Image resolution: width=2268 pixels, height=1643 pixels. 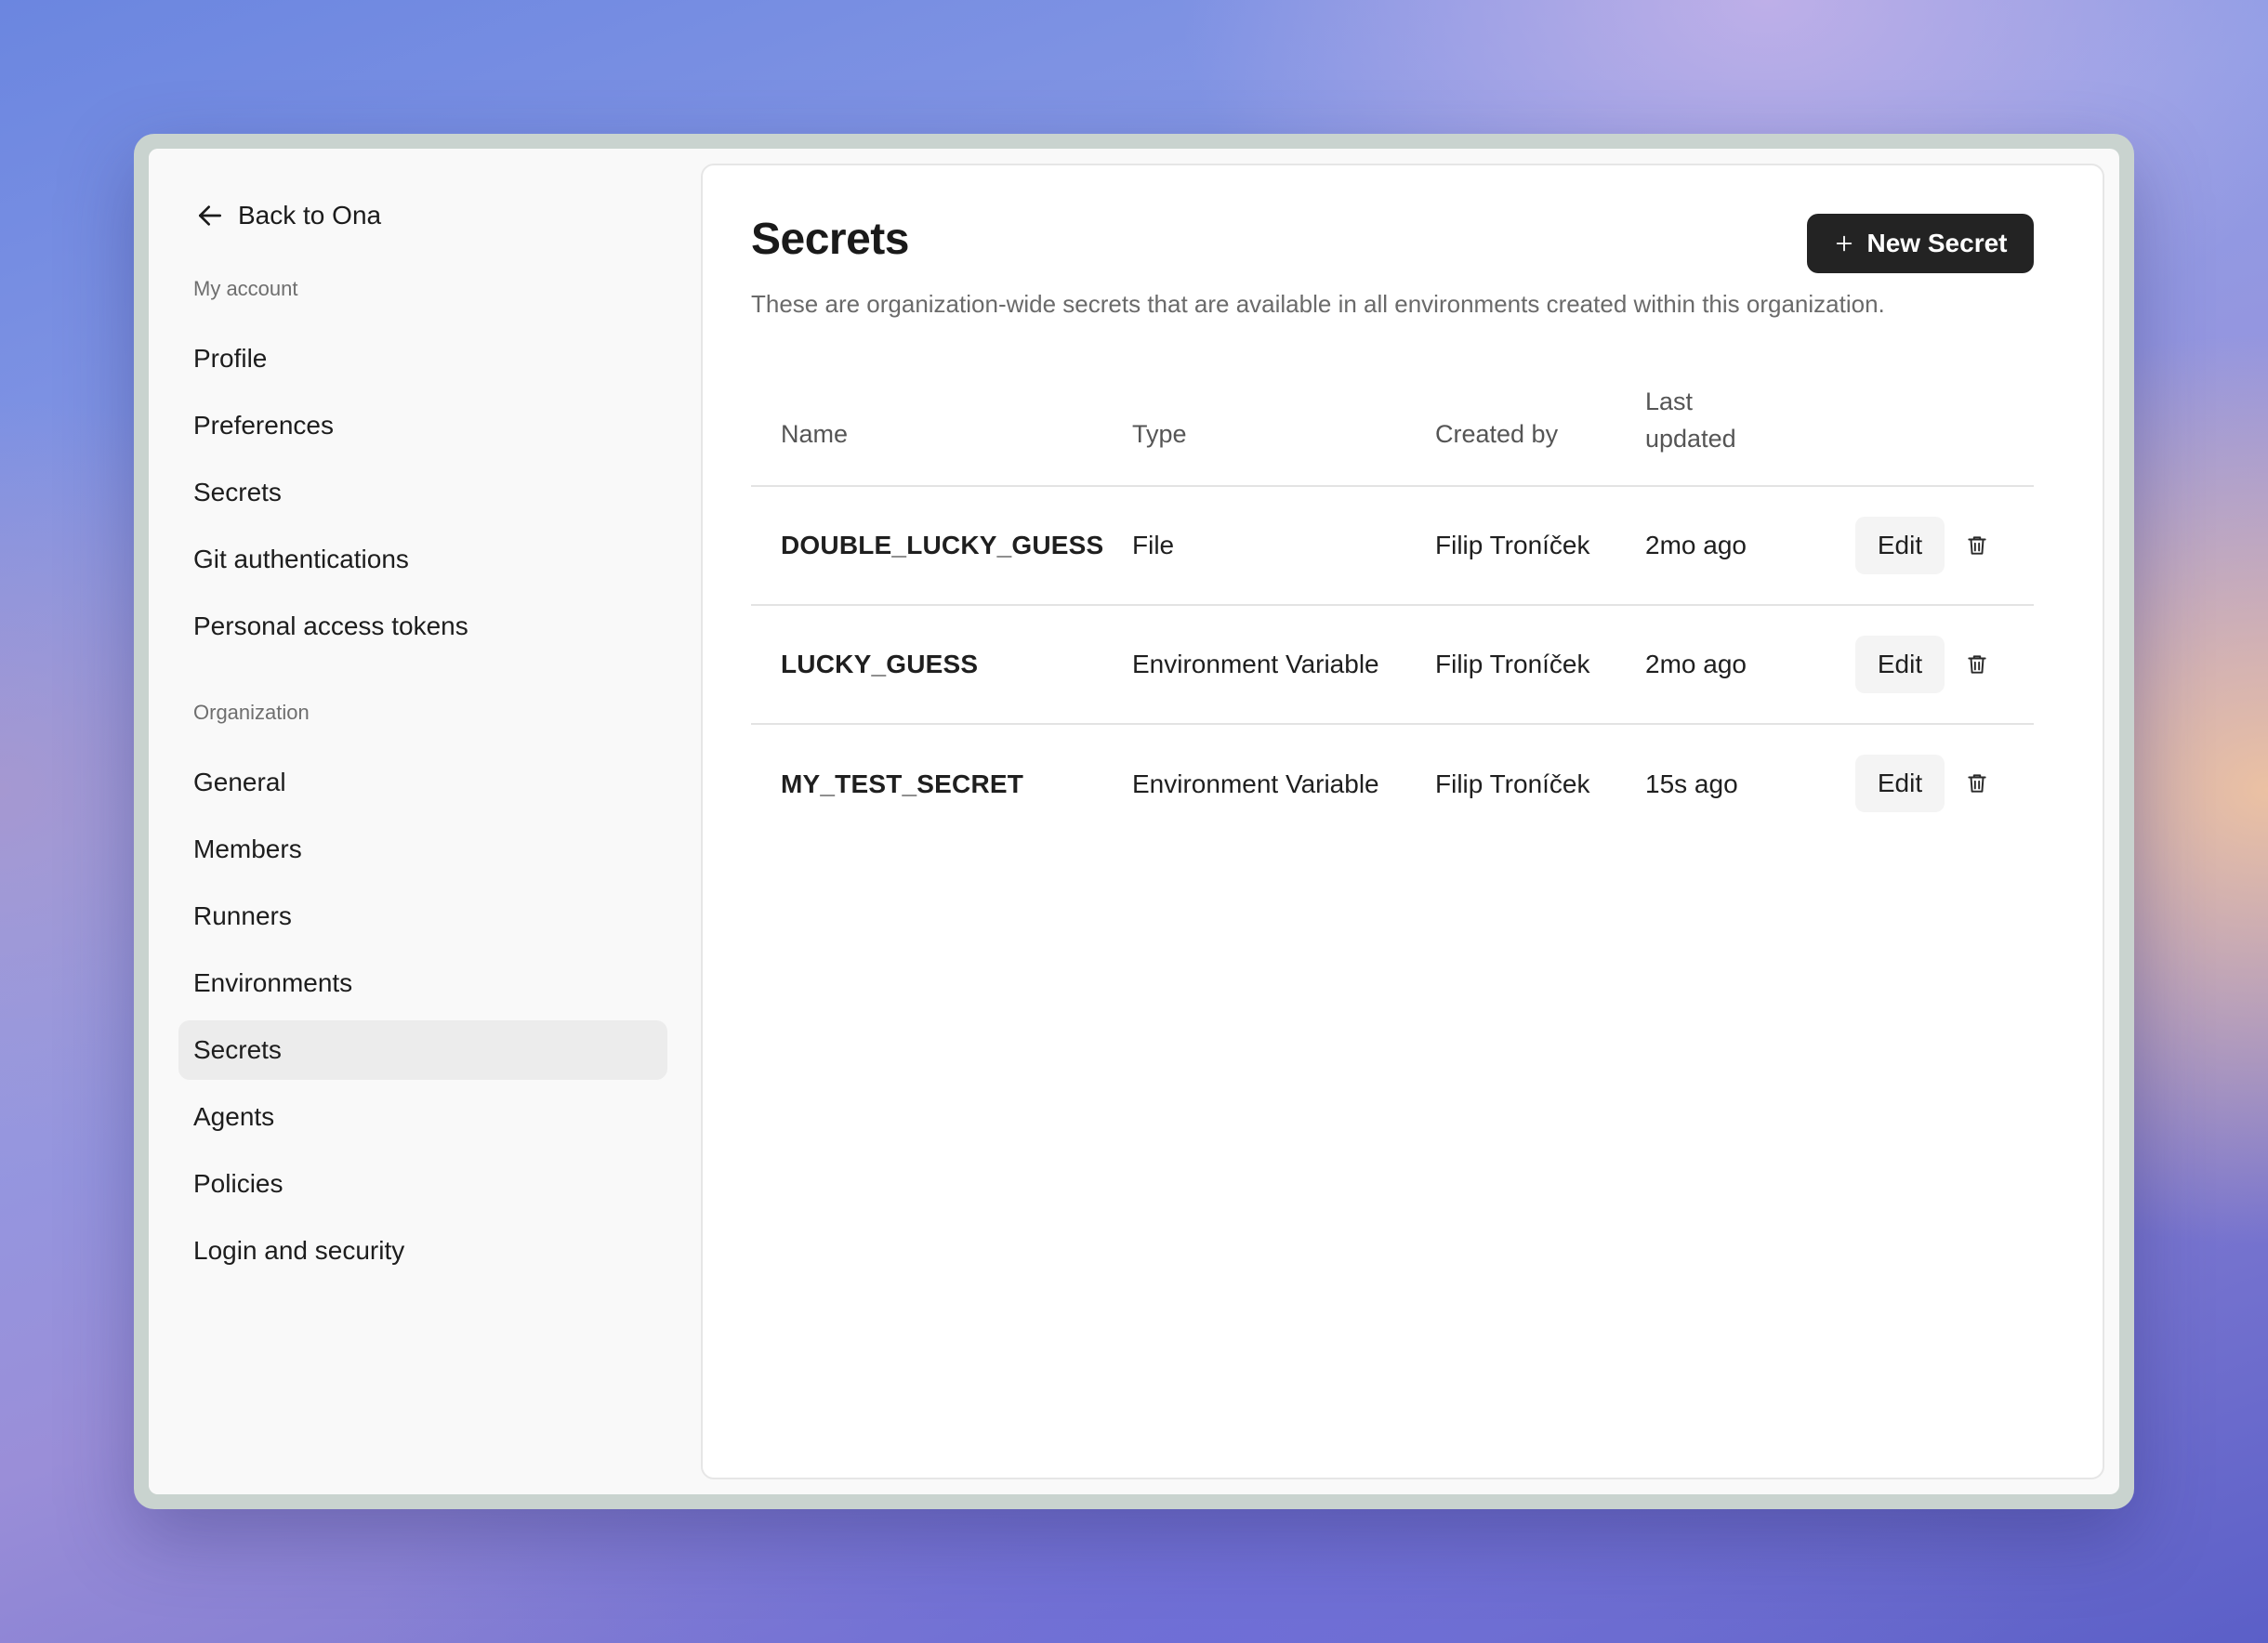 What do you see at coordinates (273, 982) in the screenshot?
I see `sidebar-item-label: Environments` at bounding box center [273, 982].